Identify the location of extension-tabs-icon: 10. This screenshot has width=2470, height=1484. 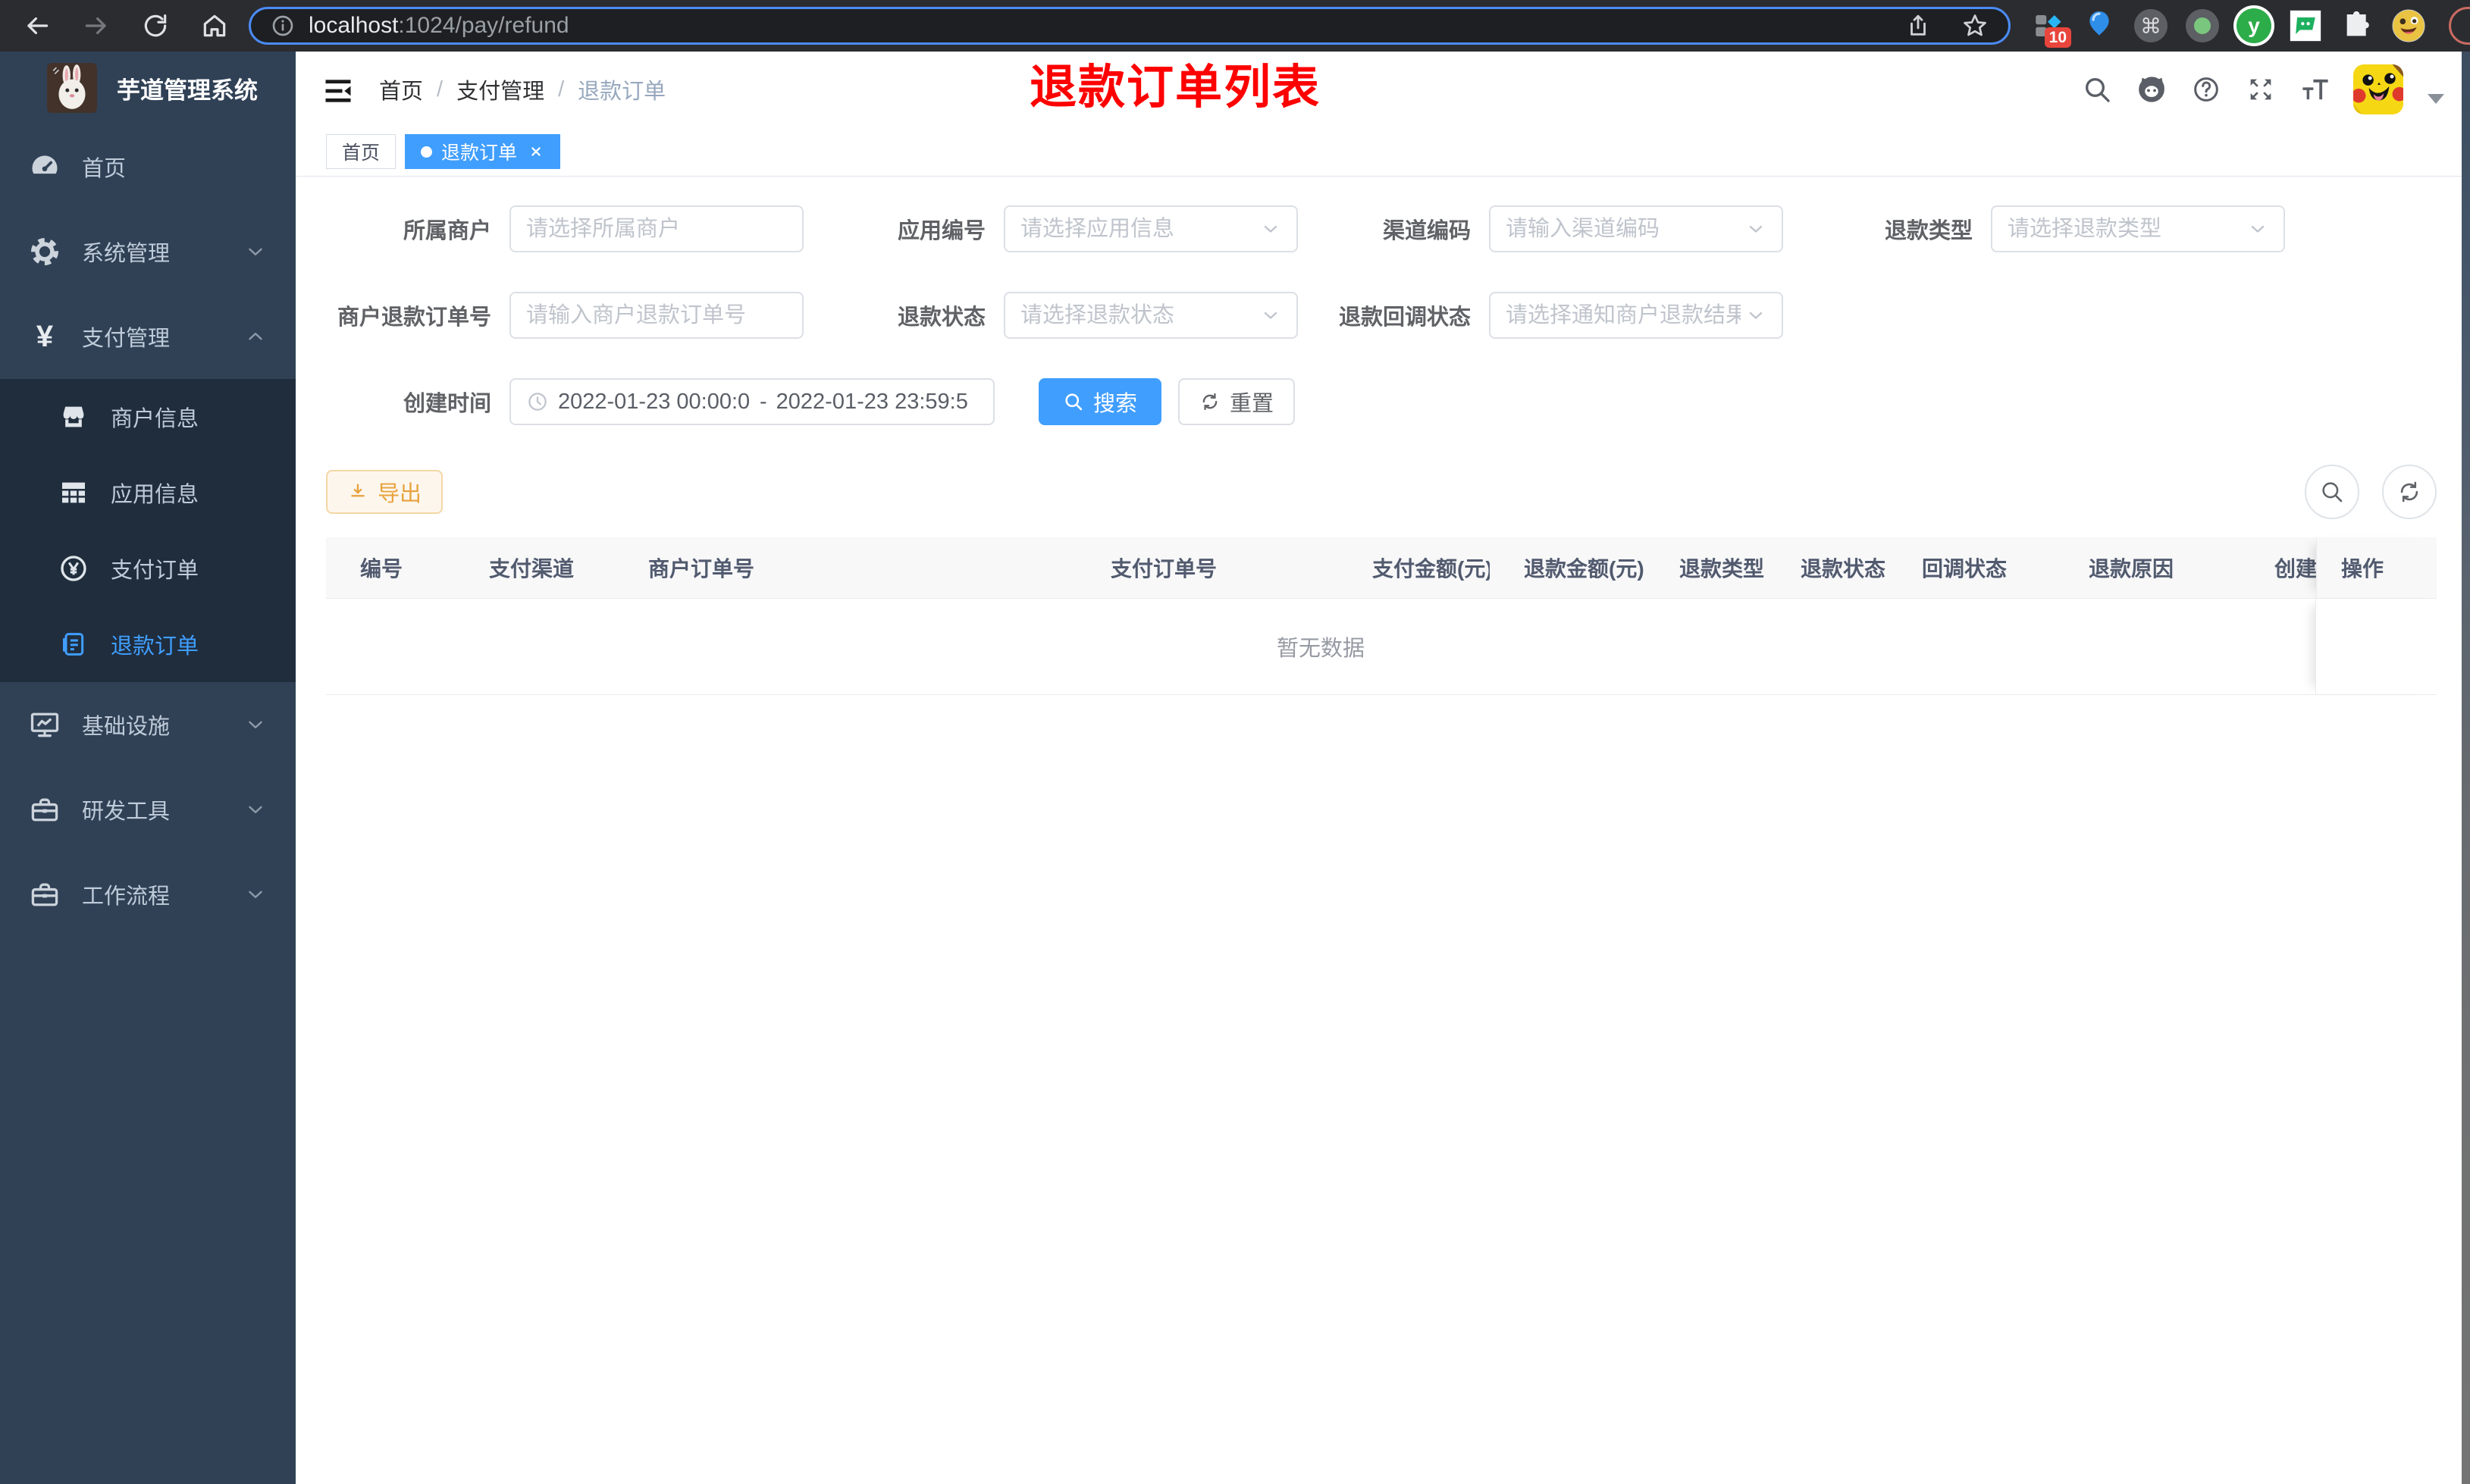
(2050, 28).